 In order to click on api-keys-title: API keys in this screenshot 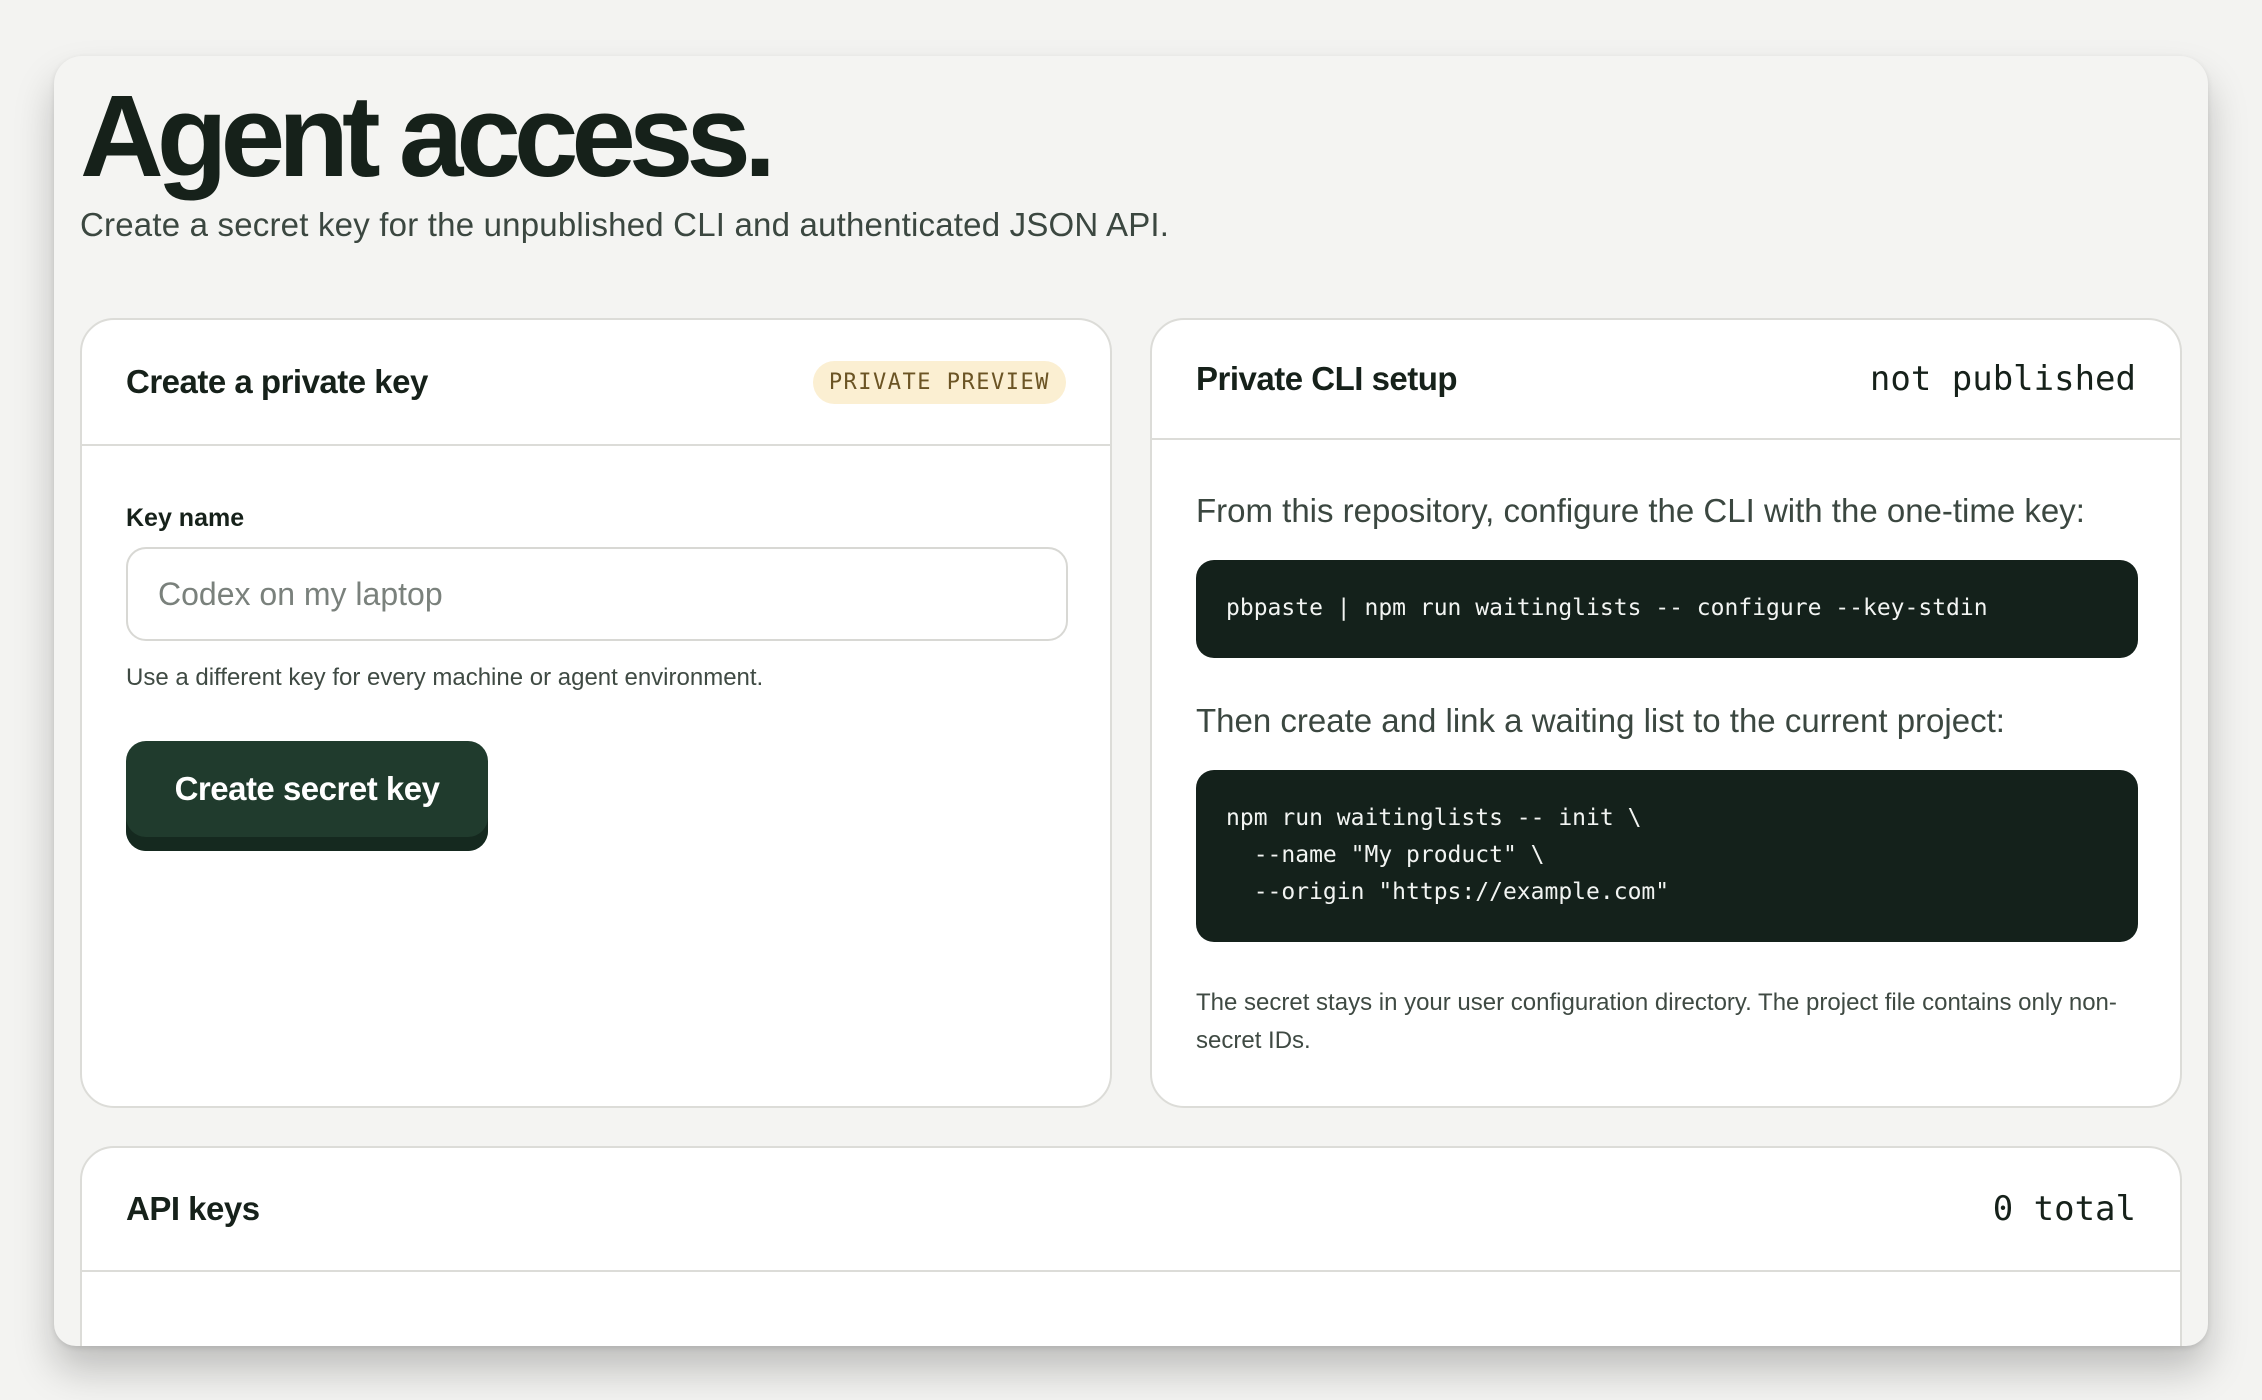, I will do `click(193, 1208)`.